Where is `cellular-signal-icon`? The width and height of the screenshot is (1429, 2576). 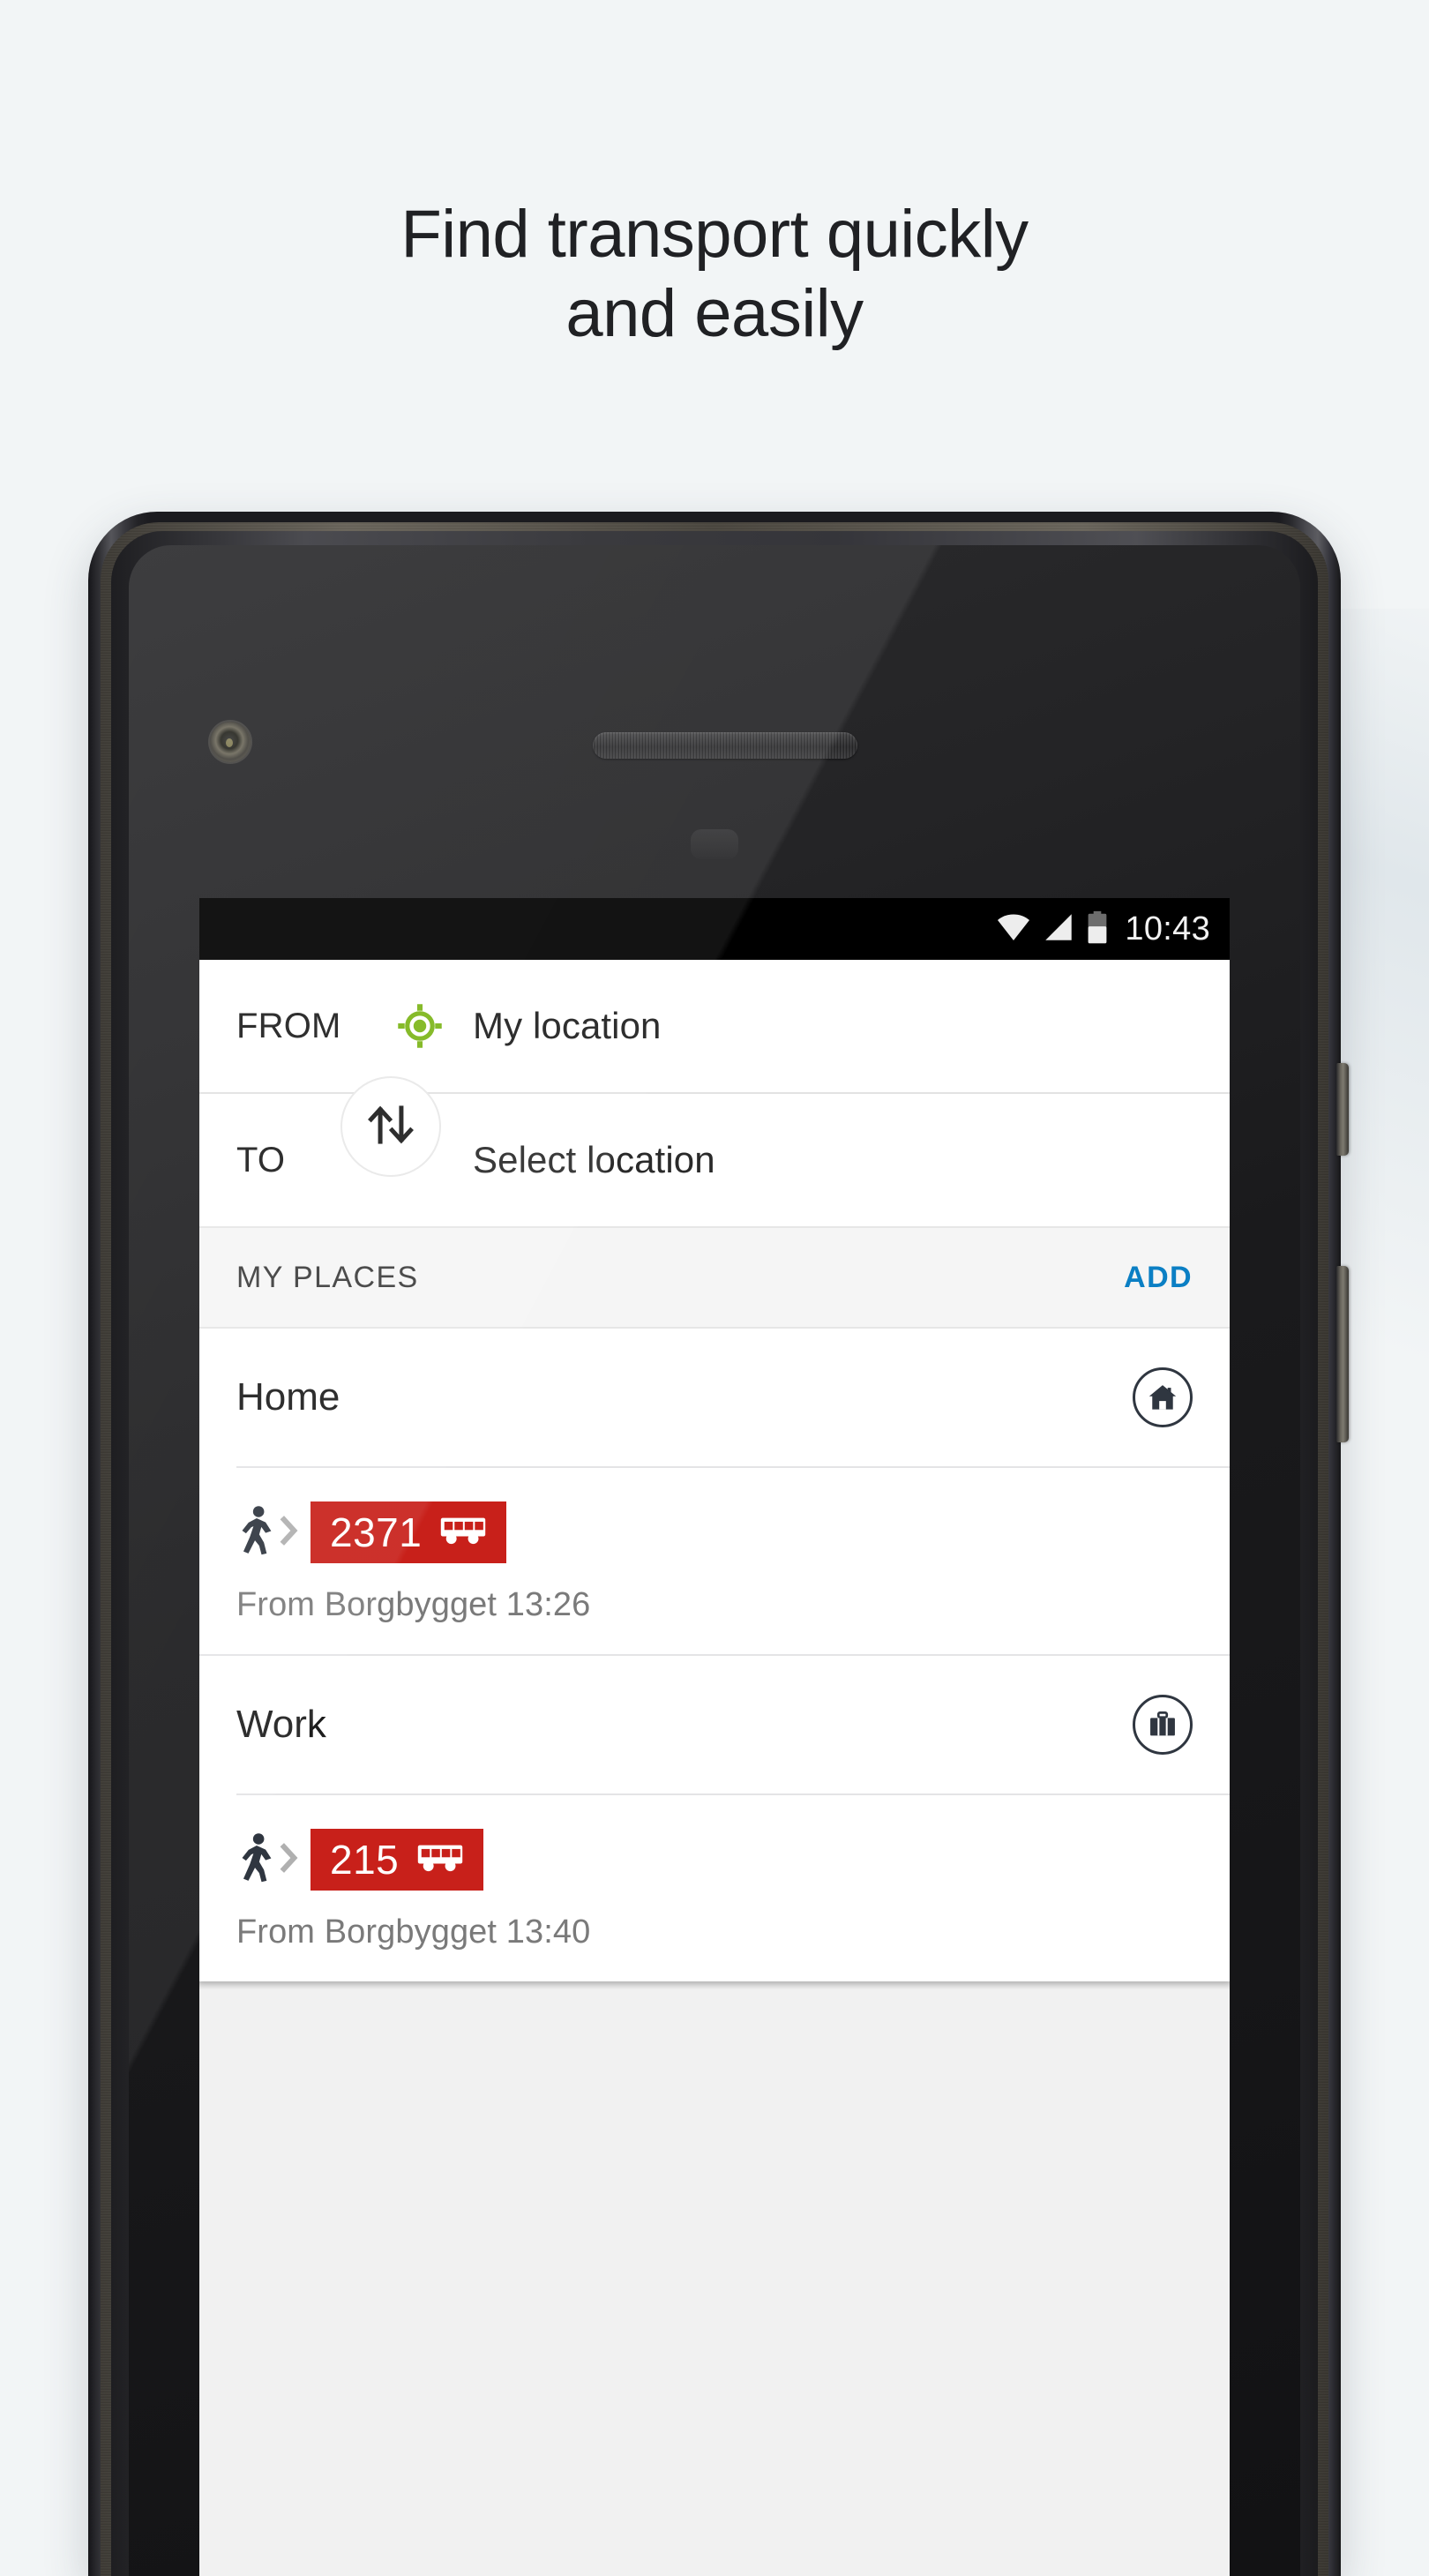
cellular-signal-icon is located at coordinates (1058, 930).